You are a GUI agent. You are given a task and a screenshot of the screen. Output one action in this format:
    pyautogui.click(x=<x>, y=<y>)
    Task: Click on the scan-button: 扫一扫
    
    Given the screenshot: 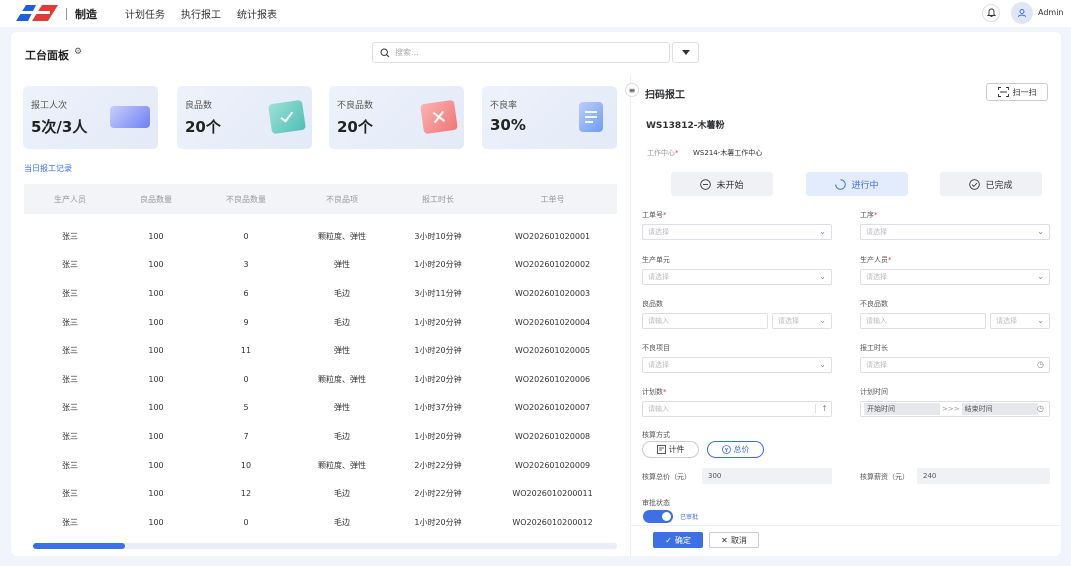 What is the action you would take?
    pyautogui.click(x=1017, y=92)
    